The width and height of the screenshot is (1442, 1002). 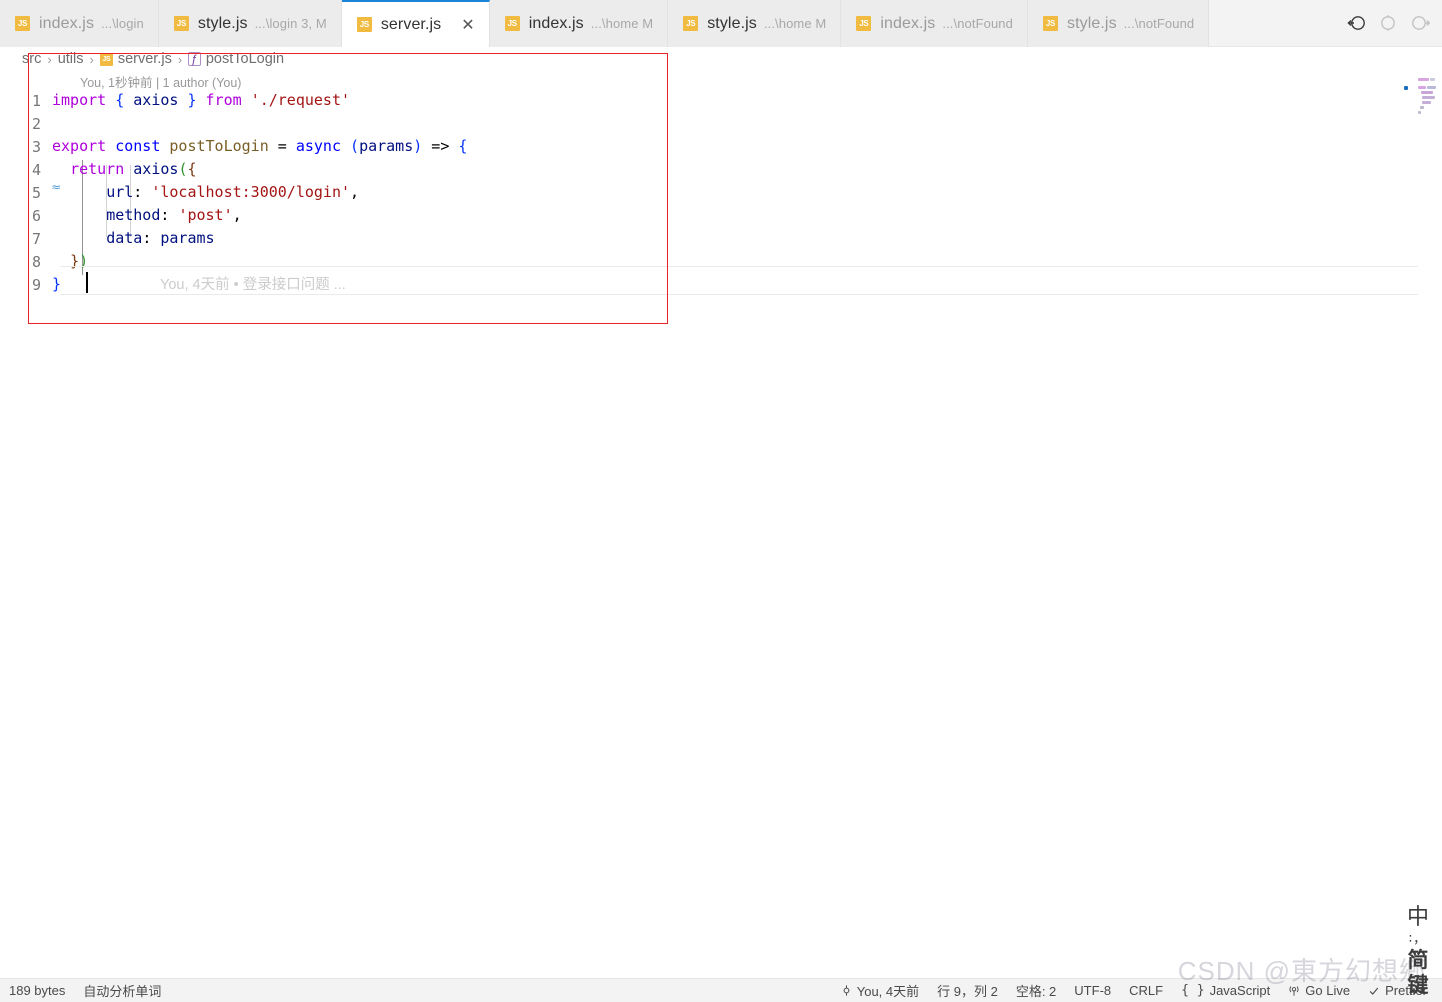 What do you see at coordinates (79, 146) in the screenshot?
I see `token: export` at bounding box center [79, 146].